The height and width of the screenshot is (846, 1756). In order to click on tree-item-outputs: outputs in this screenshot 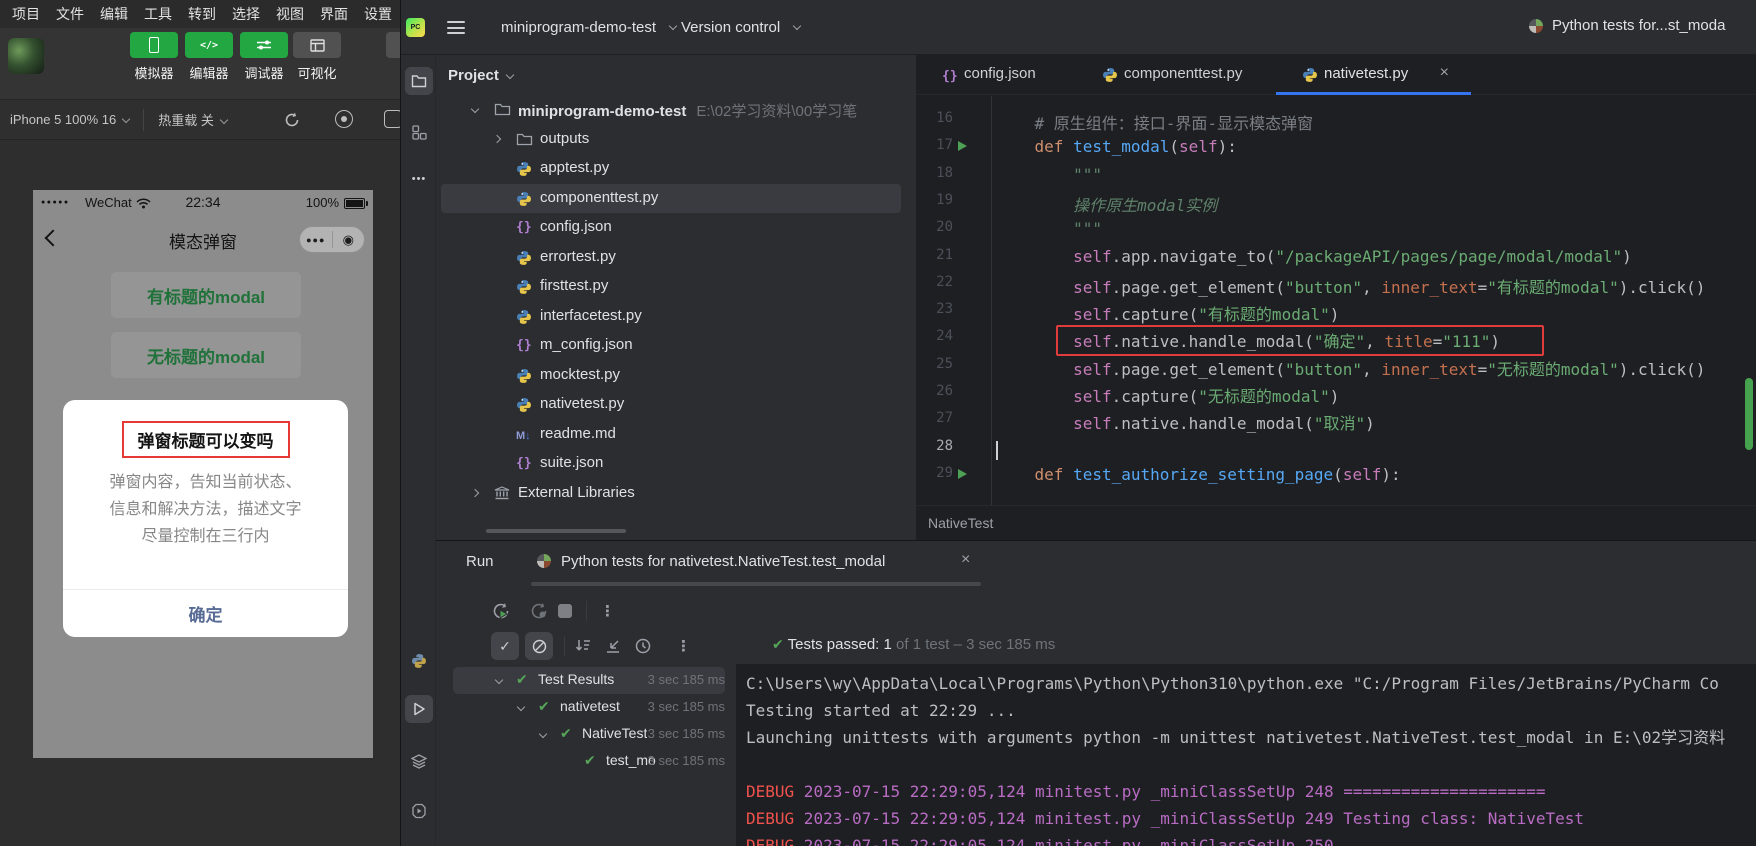, I will do `click(676, 139)`.